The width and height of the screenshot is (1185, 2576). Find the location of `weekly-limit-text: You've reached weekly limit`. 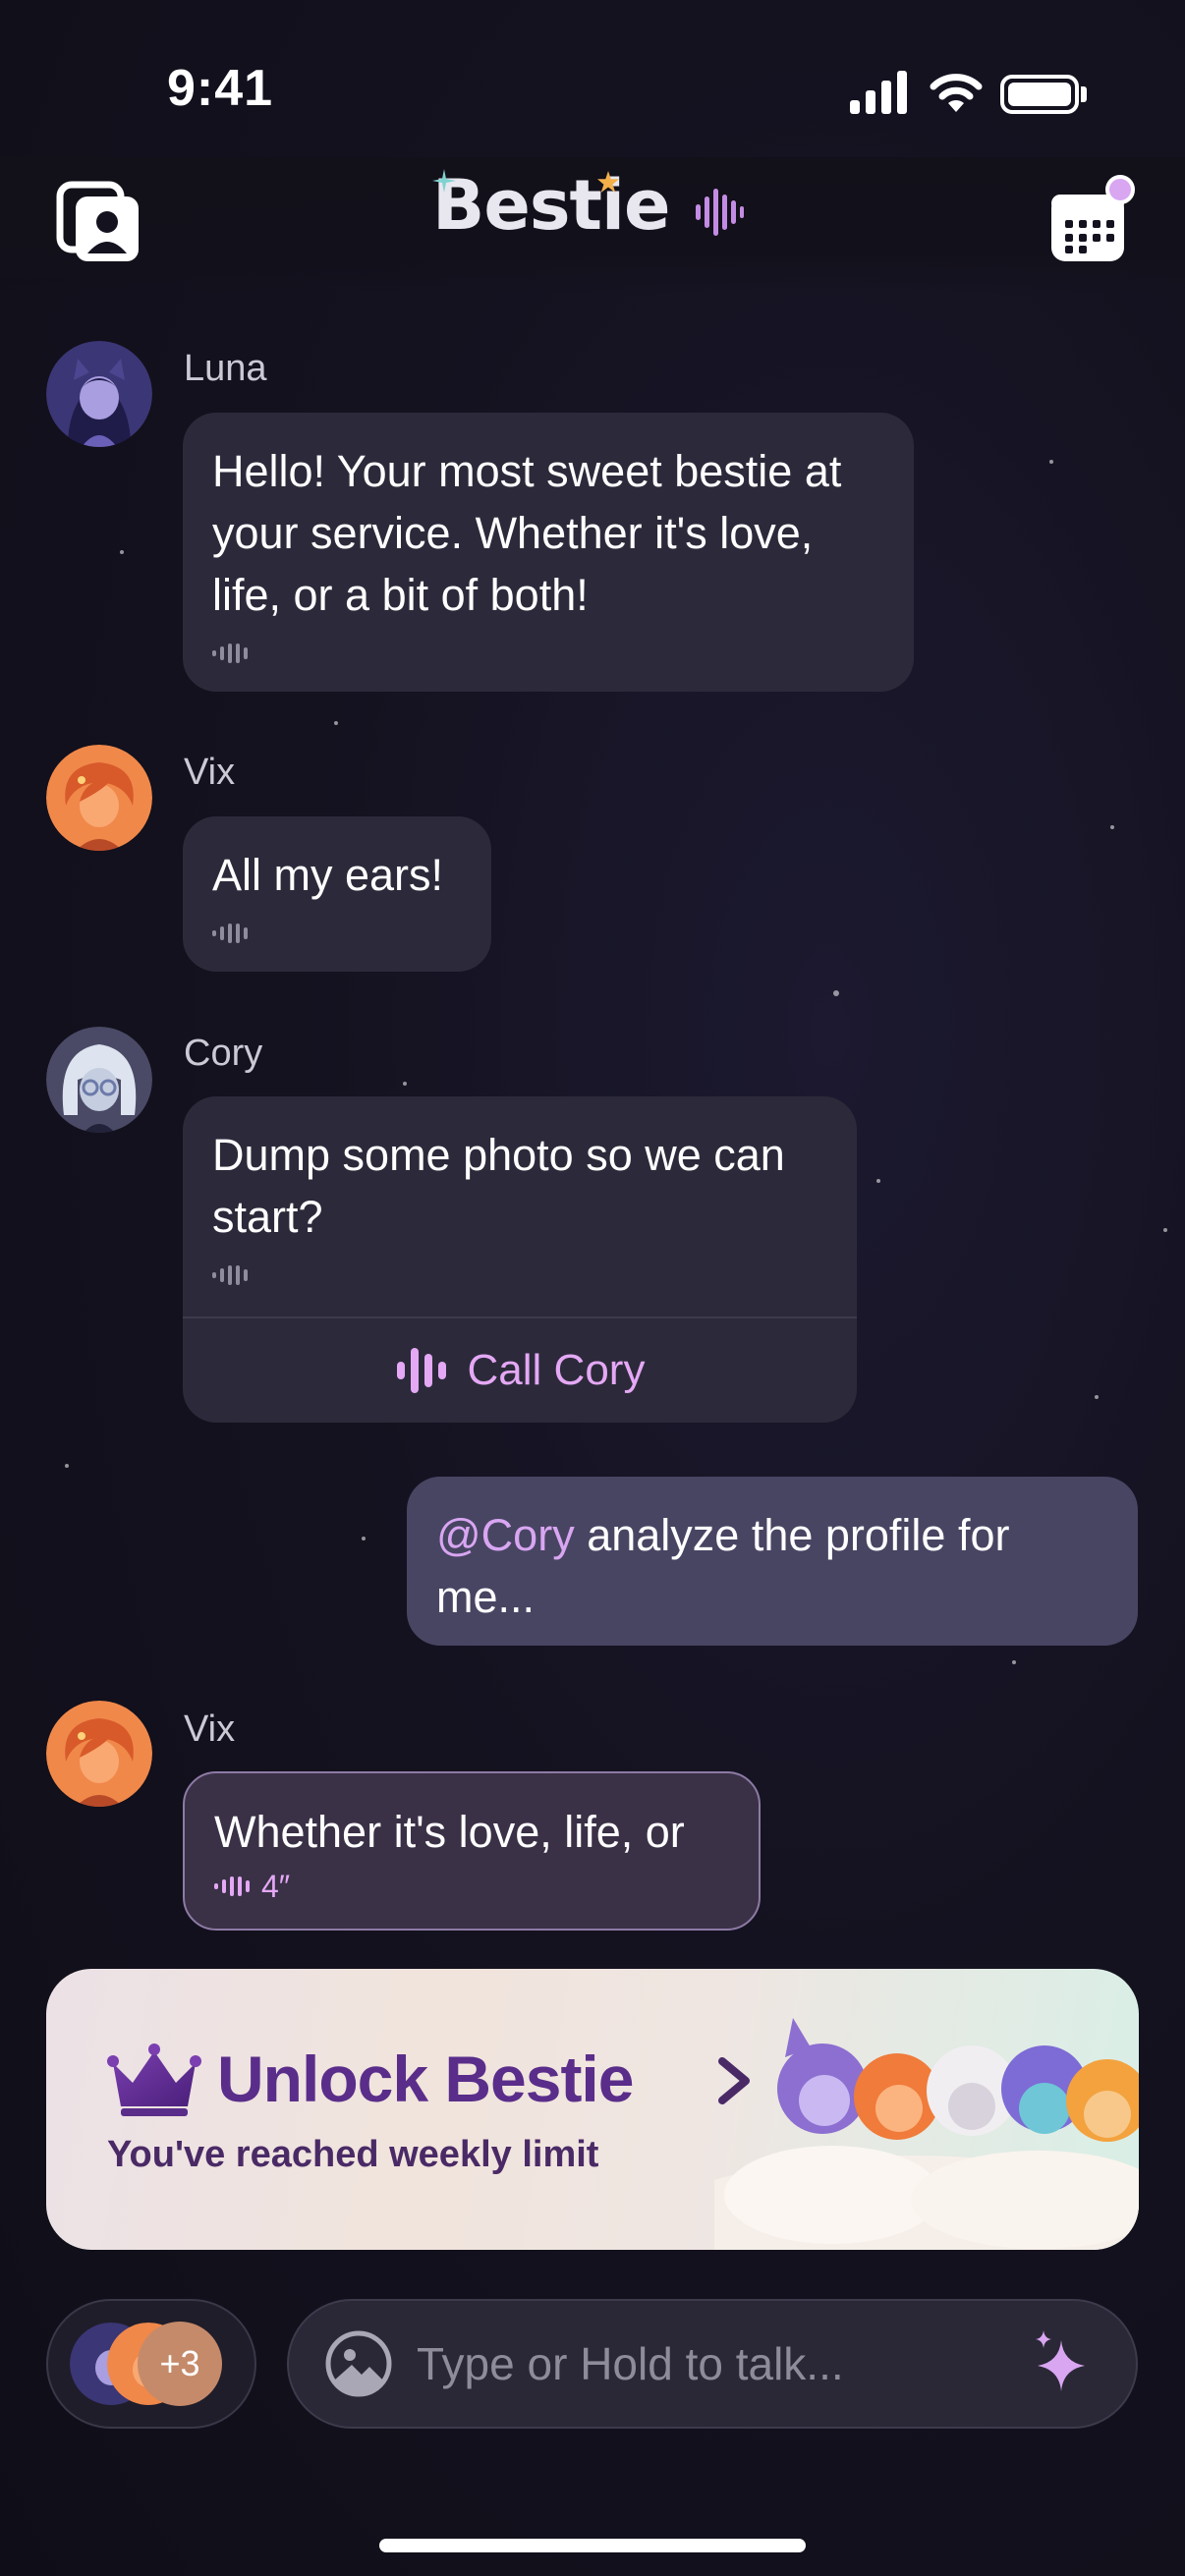

weekly-limit-text: You've reached weekly limit is located at coordinates (353, 2154).